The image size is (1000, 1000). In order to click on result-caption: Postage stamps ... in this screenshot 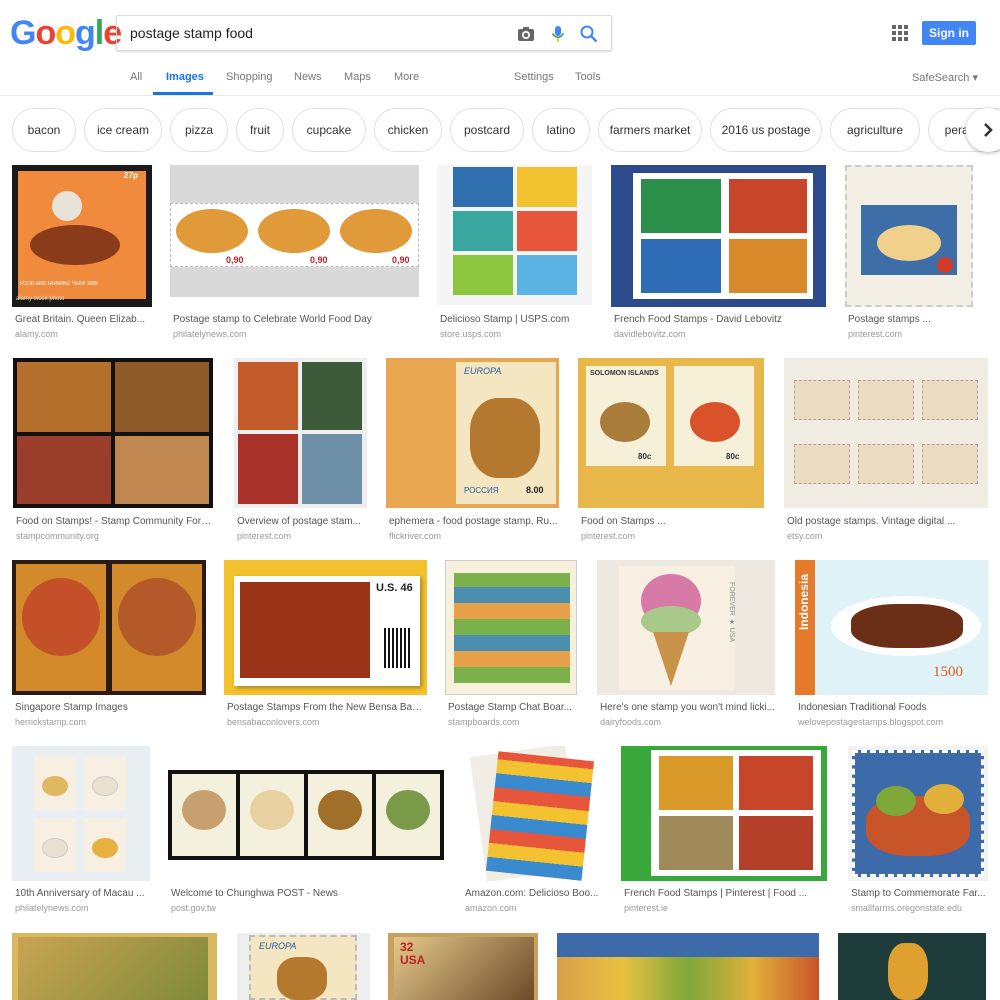, I will do `click(889, 319)`.